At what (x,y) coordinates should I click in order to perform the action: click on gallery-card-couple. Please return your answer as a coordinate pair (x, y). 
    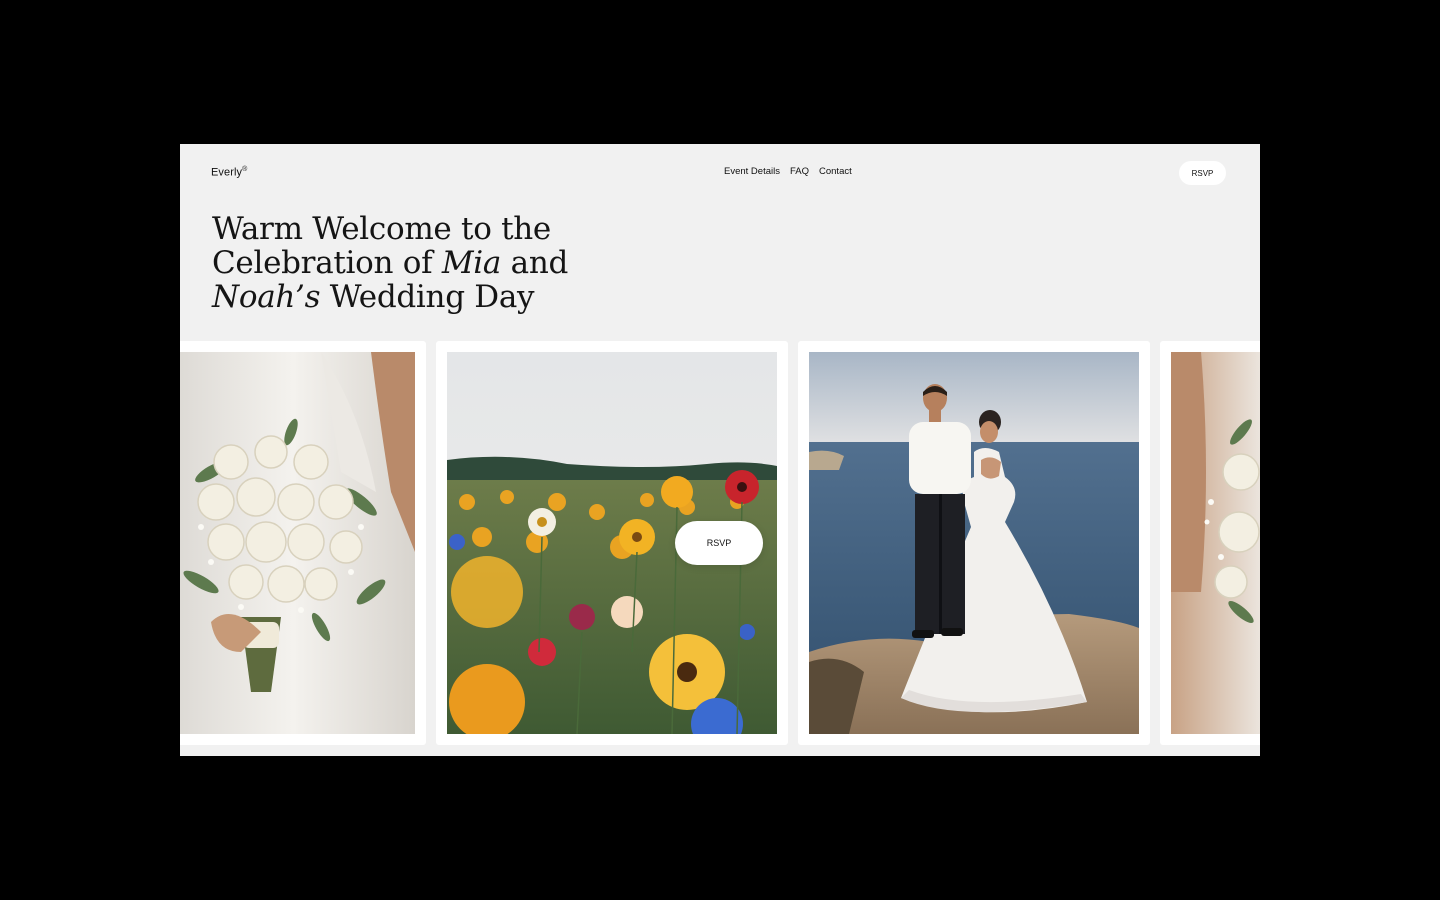
    Looking at the image, I should click on (974, 543).